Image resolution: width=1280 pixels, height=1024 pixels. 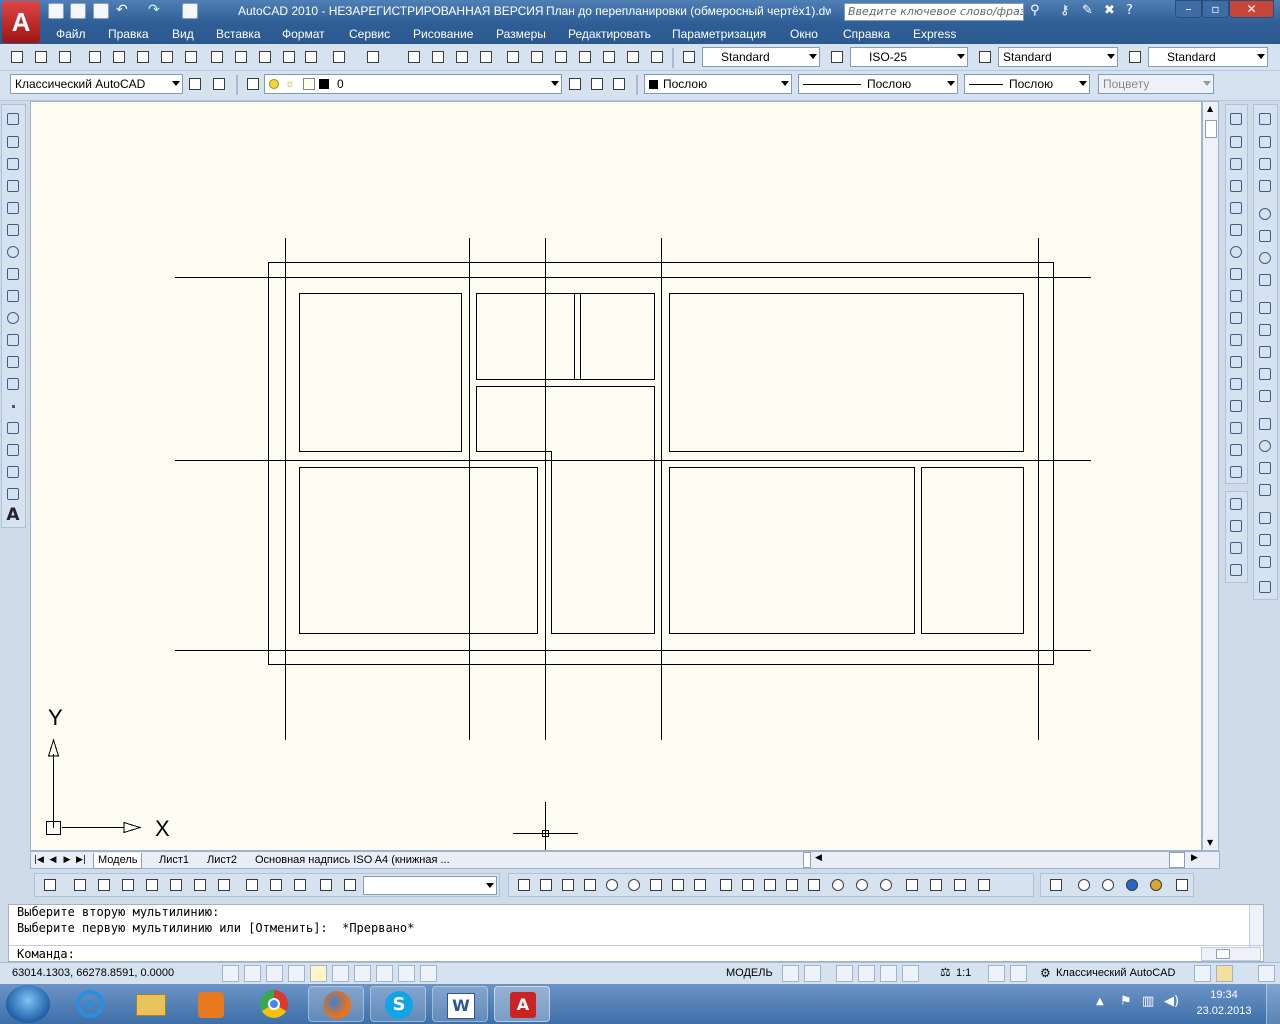 I want to click on clean-screen-icon, so click(x=1266, y=973).